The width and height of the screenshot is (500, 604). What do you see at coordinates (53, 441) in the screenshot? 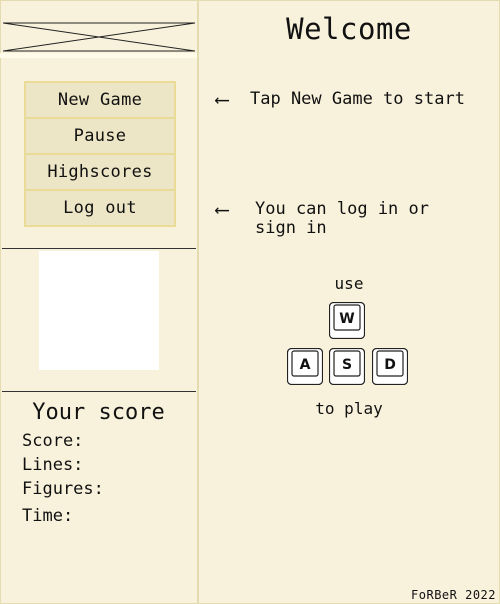
I see `score-label: Score:` at bounding box center [53, 441].